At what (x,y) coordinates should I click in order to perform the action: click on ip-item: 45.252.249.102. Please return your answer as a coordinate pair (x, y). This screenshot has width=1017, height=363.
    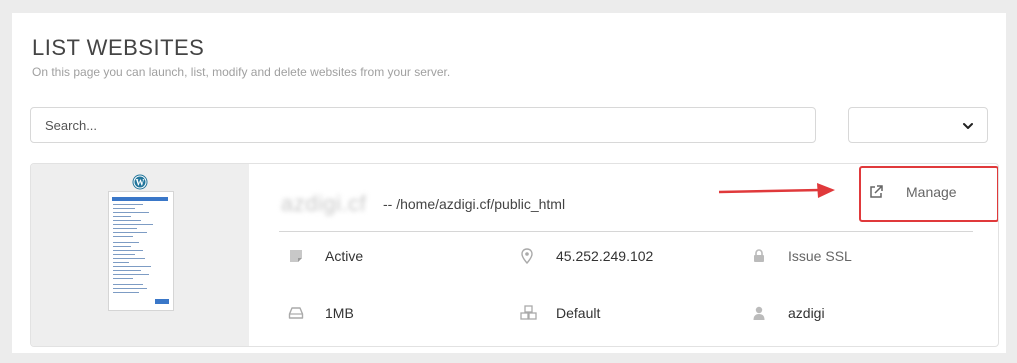
    Looking at the image, I should click on (586, 256).